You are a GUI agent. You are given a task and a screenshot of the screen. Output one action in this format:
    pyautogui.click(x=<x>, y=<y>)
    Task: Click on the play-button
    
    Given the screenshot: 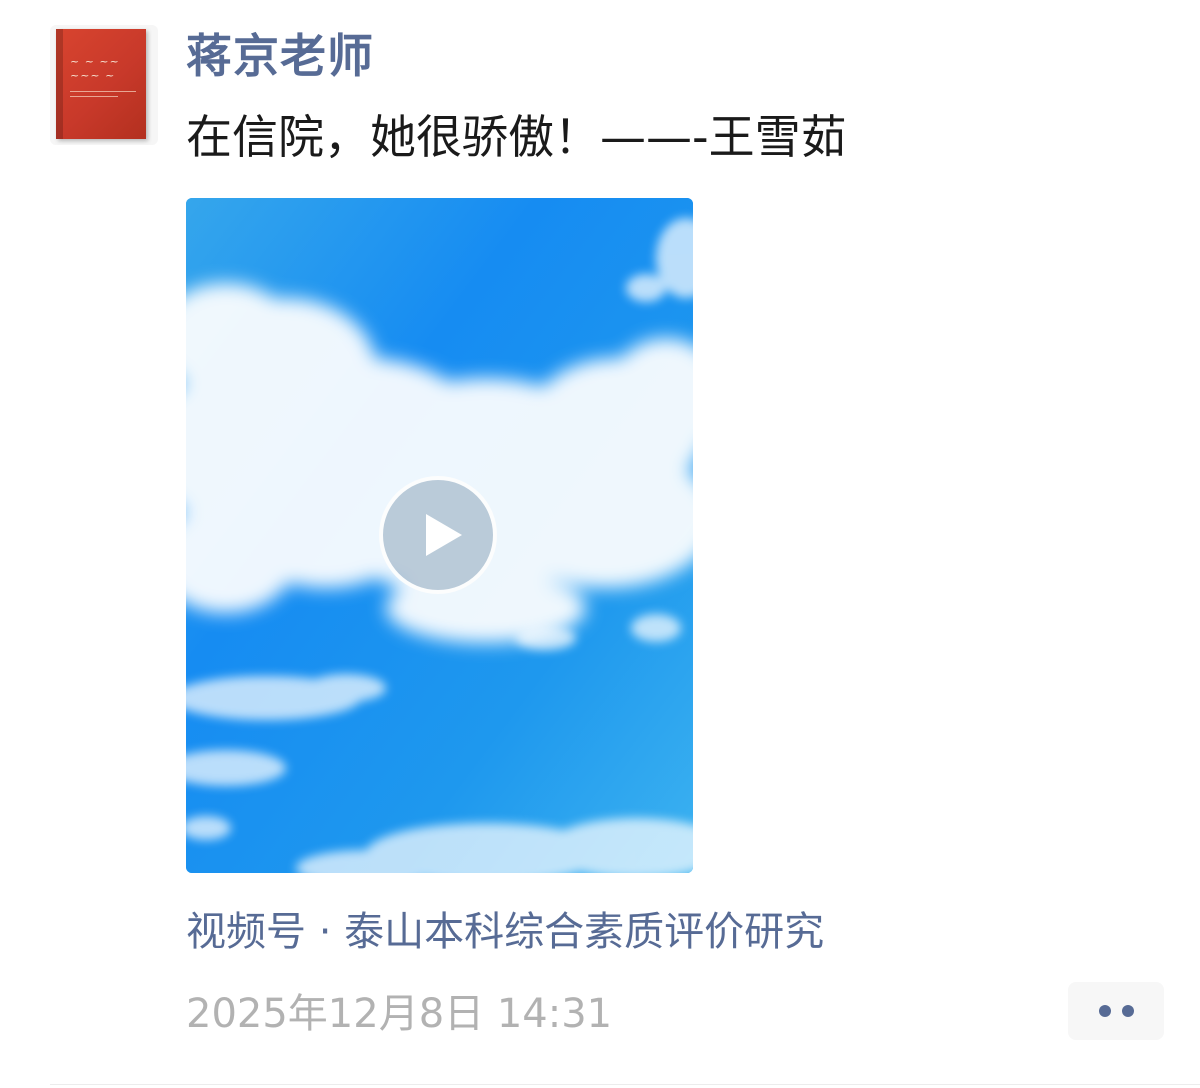 What is the action you would take?
    pyautogui.click(x=438, y=535)
    